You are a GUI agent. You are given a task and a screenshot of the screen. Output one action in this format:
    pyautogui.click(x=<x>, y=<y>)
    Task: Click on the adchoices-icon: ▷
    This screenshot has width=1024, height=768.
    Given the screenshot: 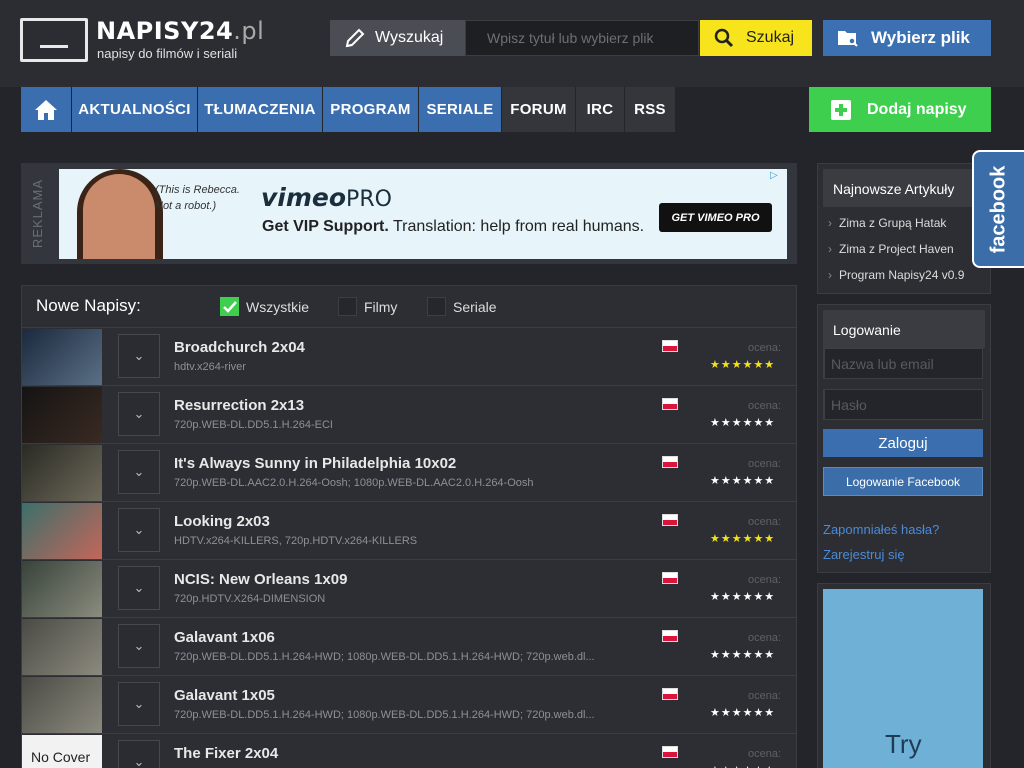 What is the action you would take?
    pyautogui.click(x=777, y=177)
    